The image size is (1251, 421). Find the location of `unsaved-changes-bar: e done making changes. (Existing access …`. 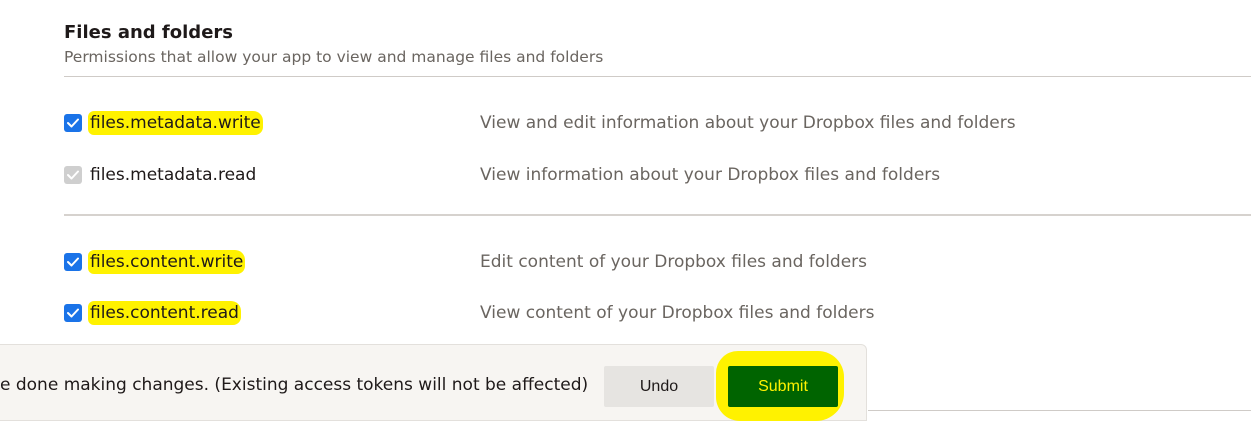

unsaved-changes-bar: e done making changes. (Existing access … is located at coordinates (433, 382).